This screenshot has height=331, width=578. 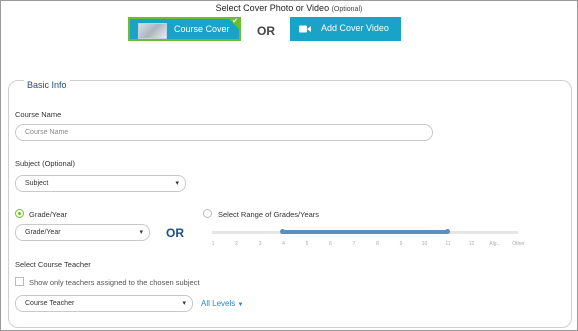 What do you see at coordinates (19, 281) in the screenshot?
I see `teacher-filter-checkbox` at bounding box center [19, 281].